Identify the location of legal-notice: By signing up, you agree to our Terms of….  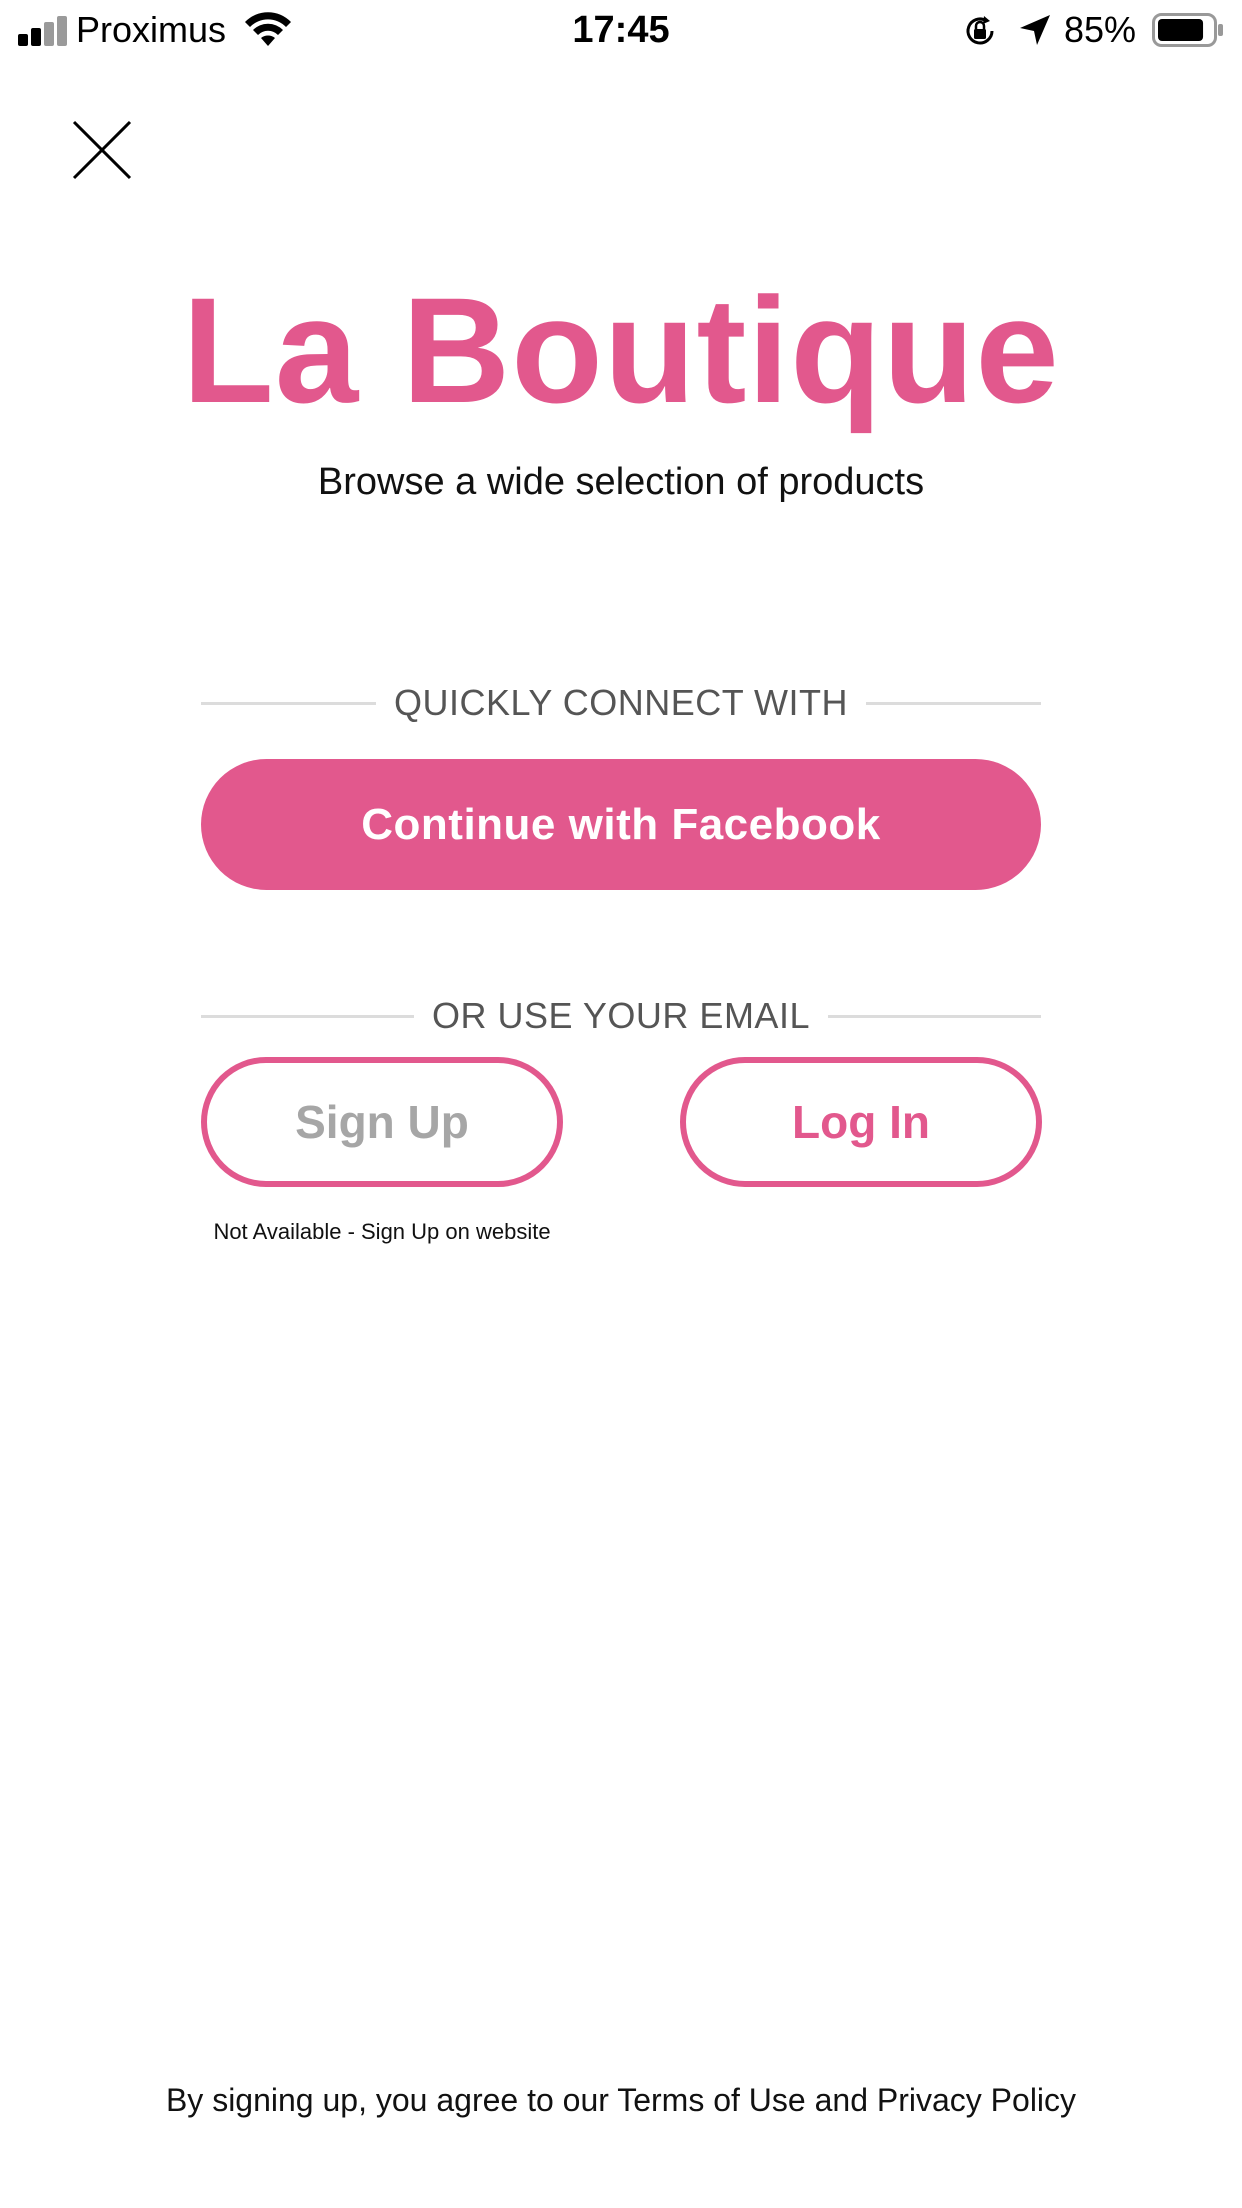
(621, 2100).